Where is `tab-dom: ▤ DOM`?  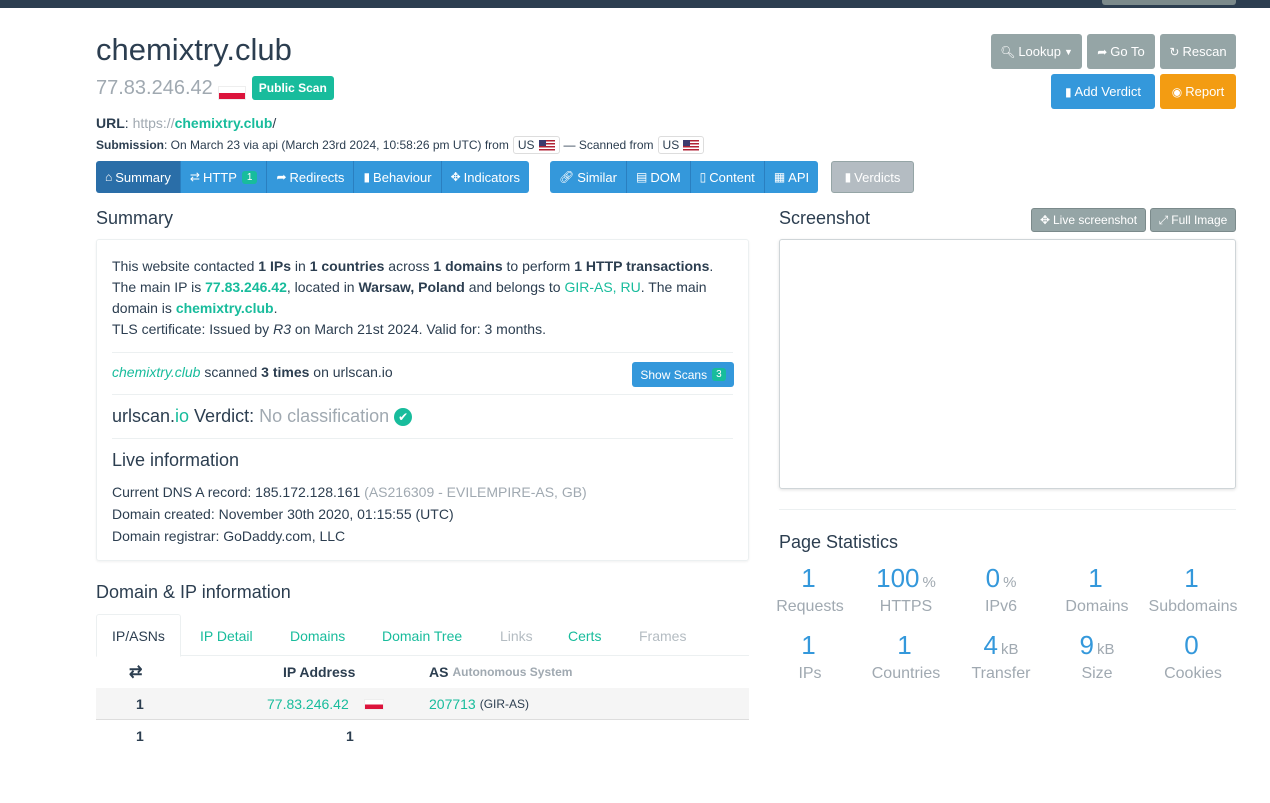 tab-dom: ▤ DOM is located at coordinates (658, 177).